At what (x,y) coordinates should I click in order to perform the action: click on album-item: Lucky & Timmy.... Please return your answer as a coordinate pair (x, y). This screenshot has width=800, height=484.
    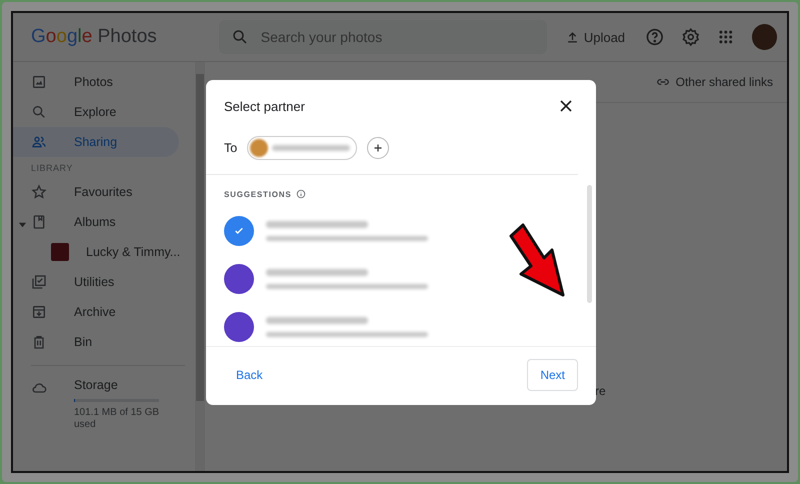
    Looking at the image, I should click on (104, 252).